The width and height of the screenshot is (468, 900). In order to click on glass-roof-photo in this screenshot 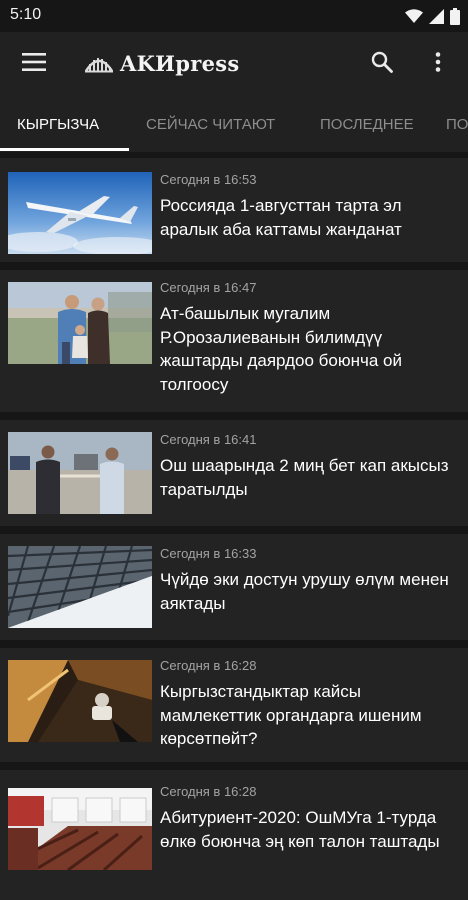, I will do `click(80, 587)`.